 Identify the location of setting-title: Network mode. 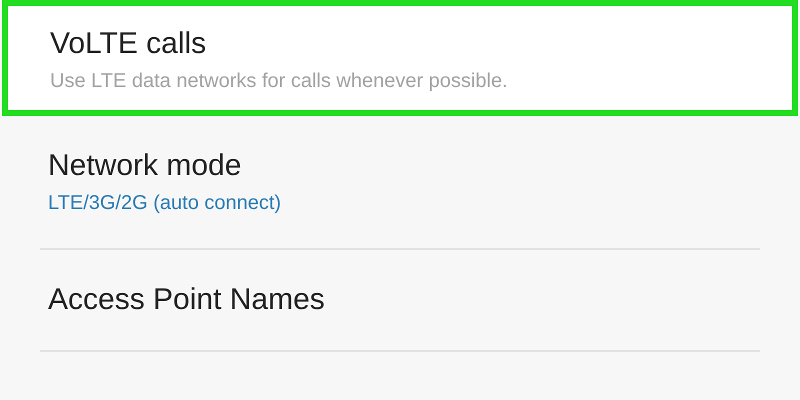
(145, 166).